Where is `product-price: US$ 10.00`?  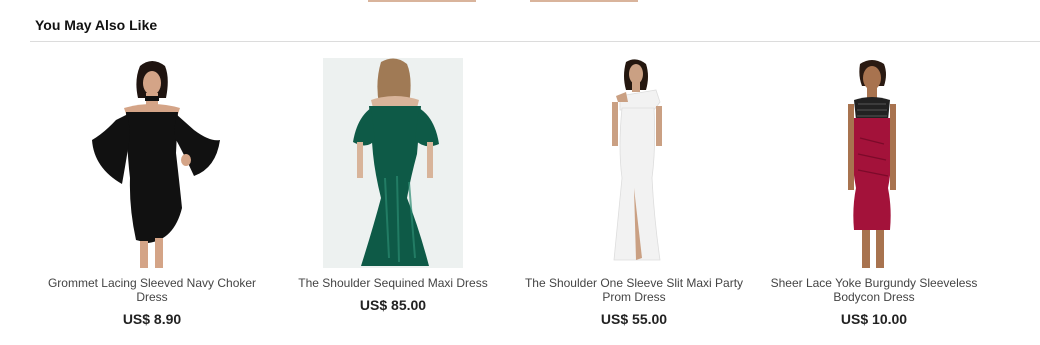 product-price: US$ 10.00 is located at coordinates (874, 319).